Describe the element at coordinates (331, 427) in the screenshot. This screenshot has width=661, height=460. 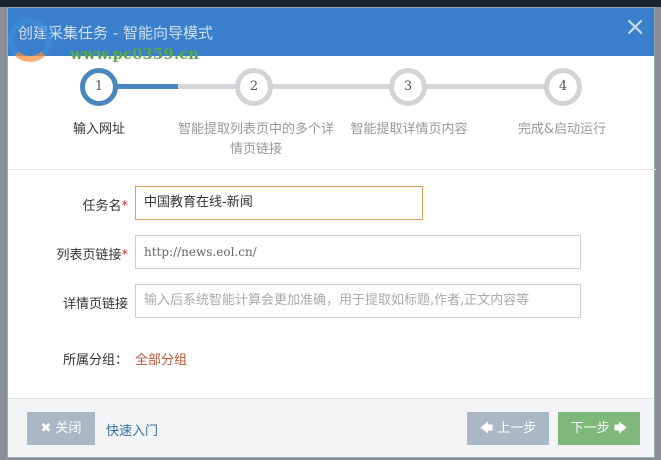
I see `dialog-footer: ✖ 关闭 快速入门 🡄 上一步 下一步 🡆` at that location.